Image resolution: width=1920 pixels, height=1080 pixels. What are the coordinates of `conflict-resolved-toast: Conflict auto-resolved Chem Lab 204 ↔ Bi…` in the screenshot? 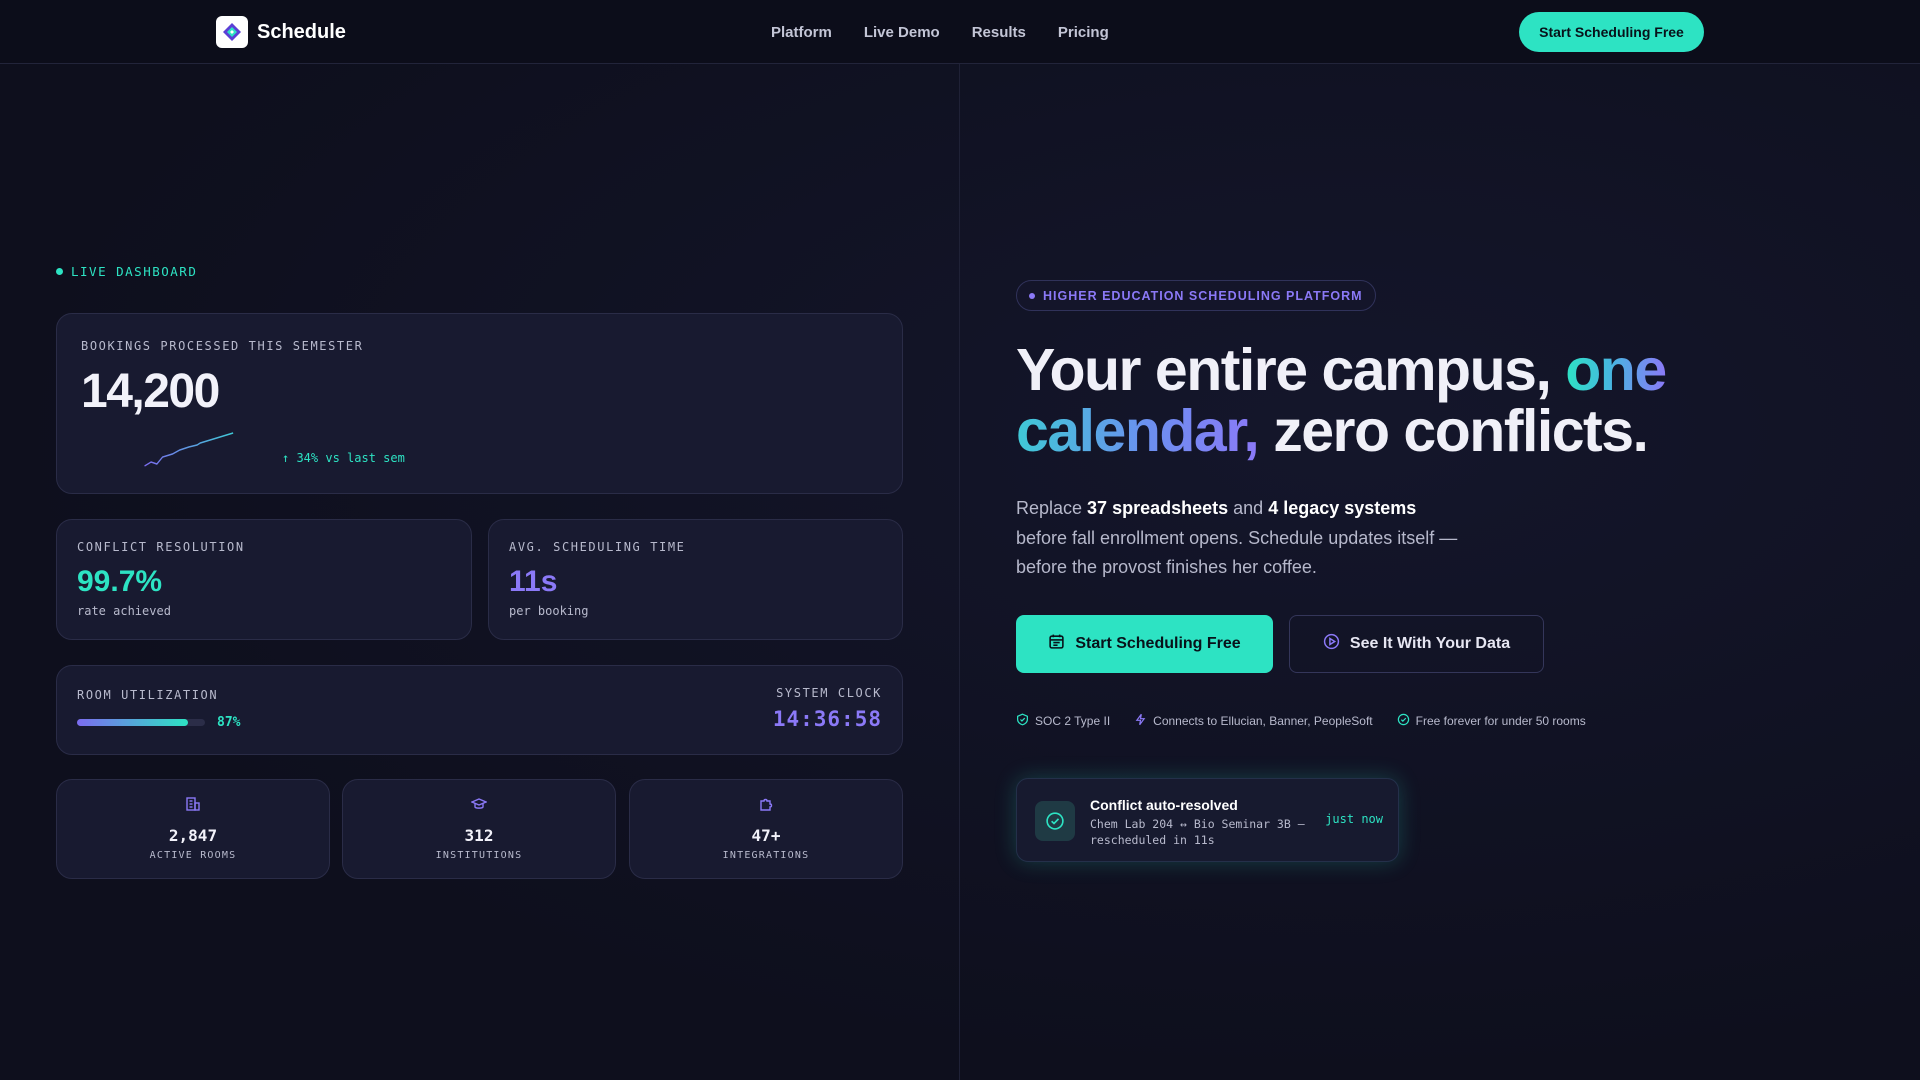 It's located at (1207, 820).